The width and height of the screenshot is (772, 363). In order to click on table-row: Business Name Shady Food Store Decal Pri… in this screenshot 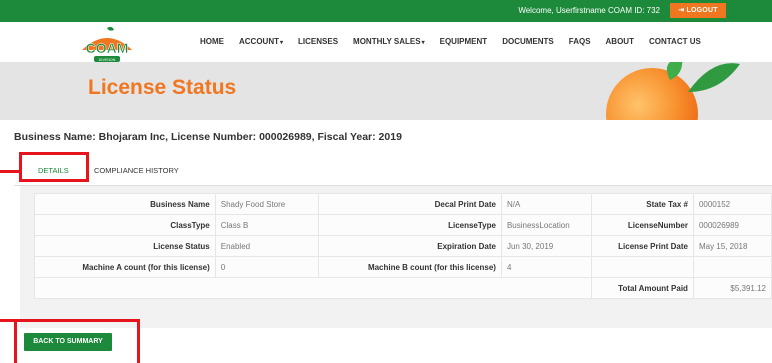, I will do `click(403, 204)`.